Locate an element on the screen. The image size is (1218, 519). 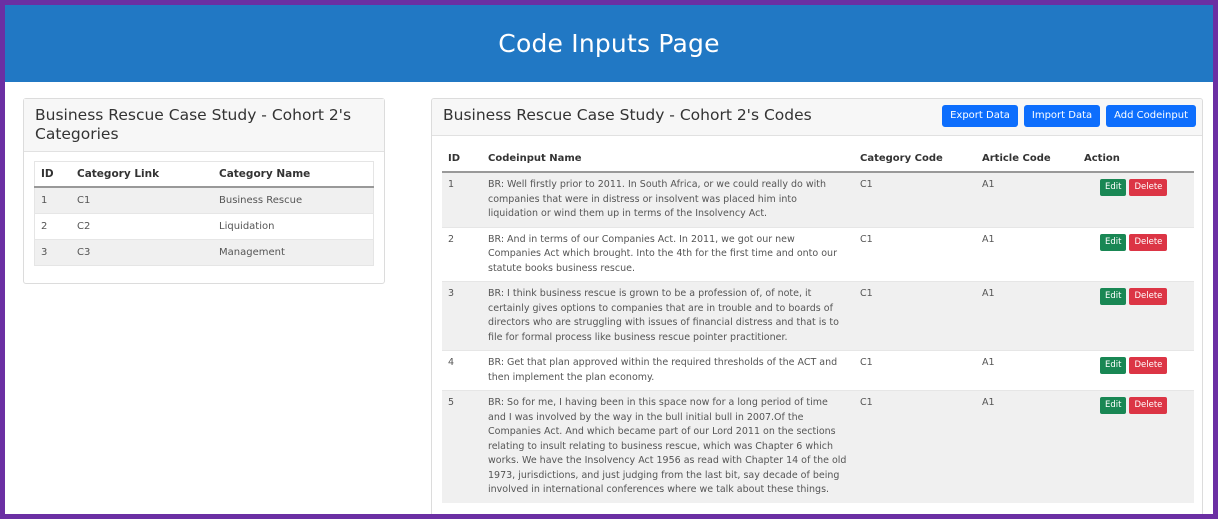
table-row: 1 C1 Business Rescue is located at coordinates (204, 200).